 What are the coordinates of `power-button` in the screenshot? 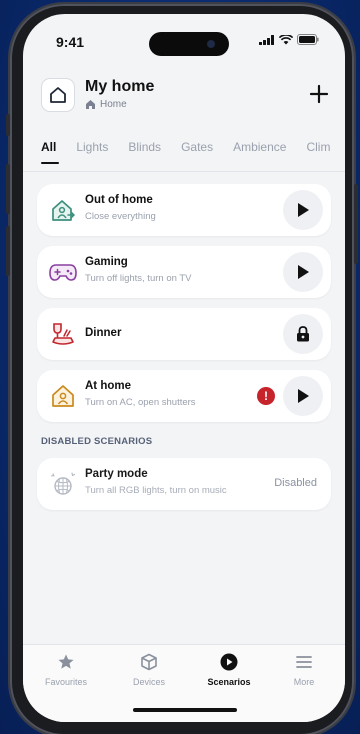 It's located at (356, 224).